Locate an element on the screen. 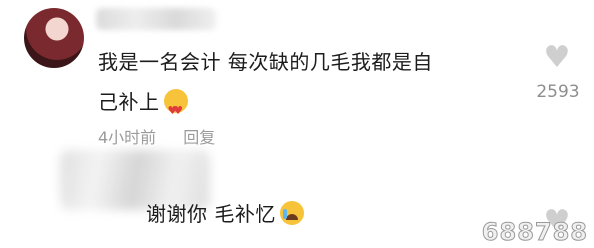  username-redacted is located at coordinates (156, 19).